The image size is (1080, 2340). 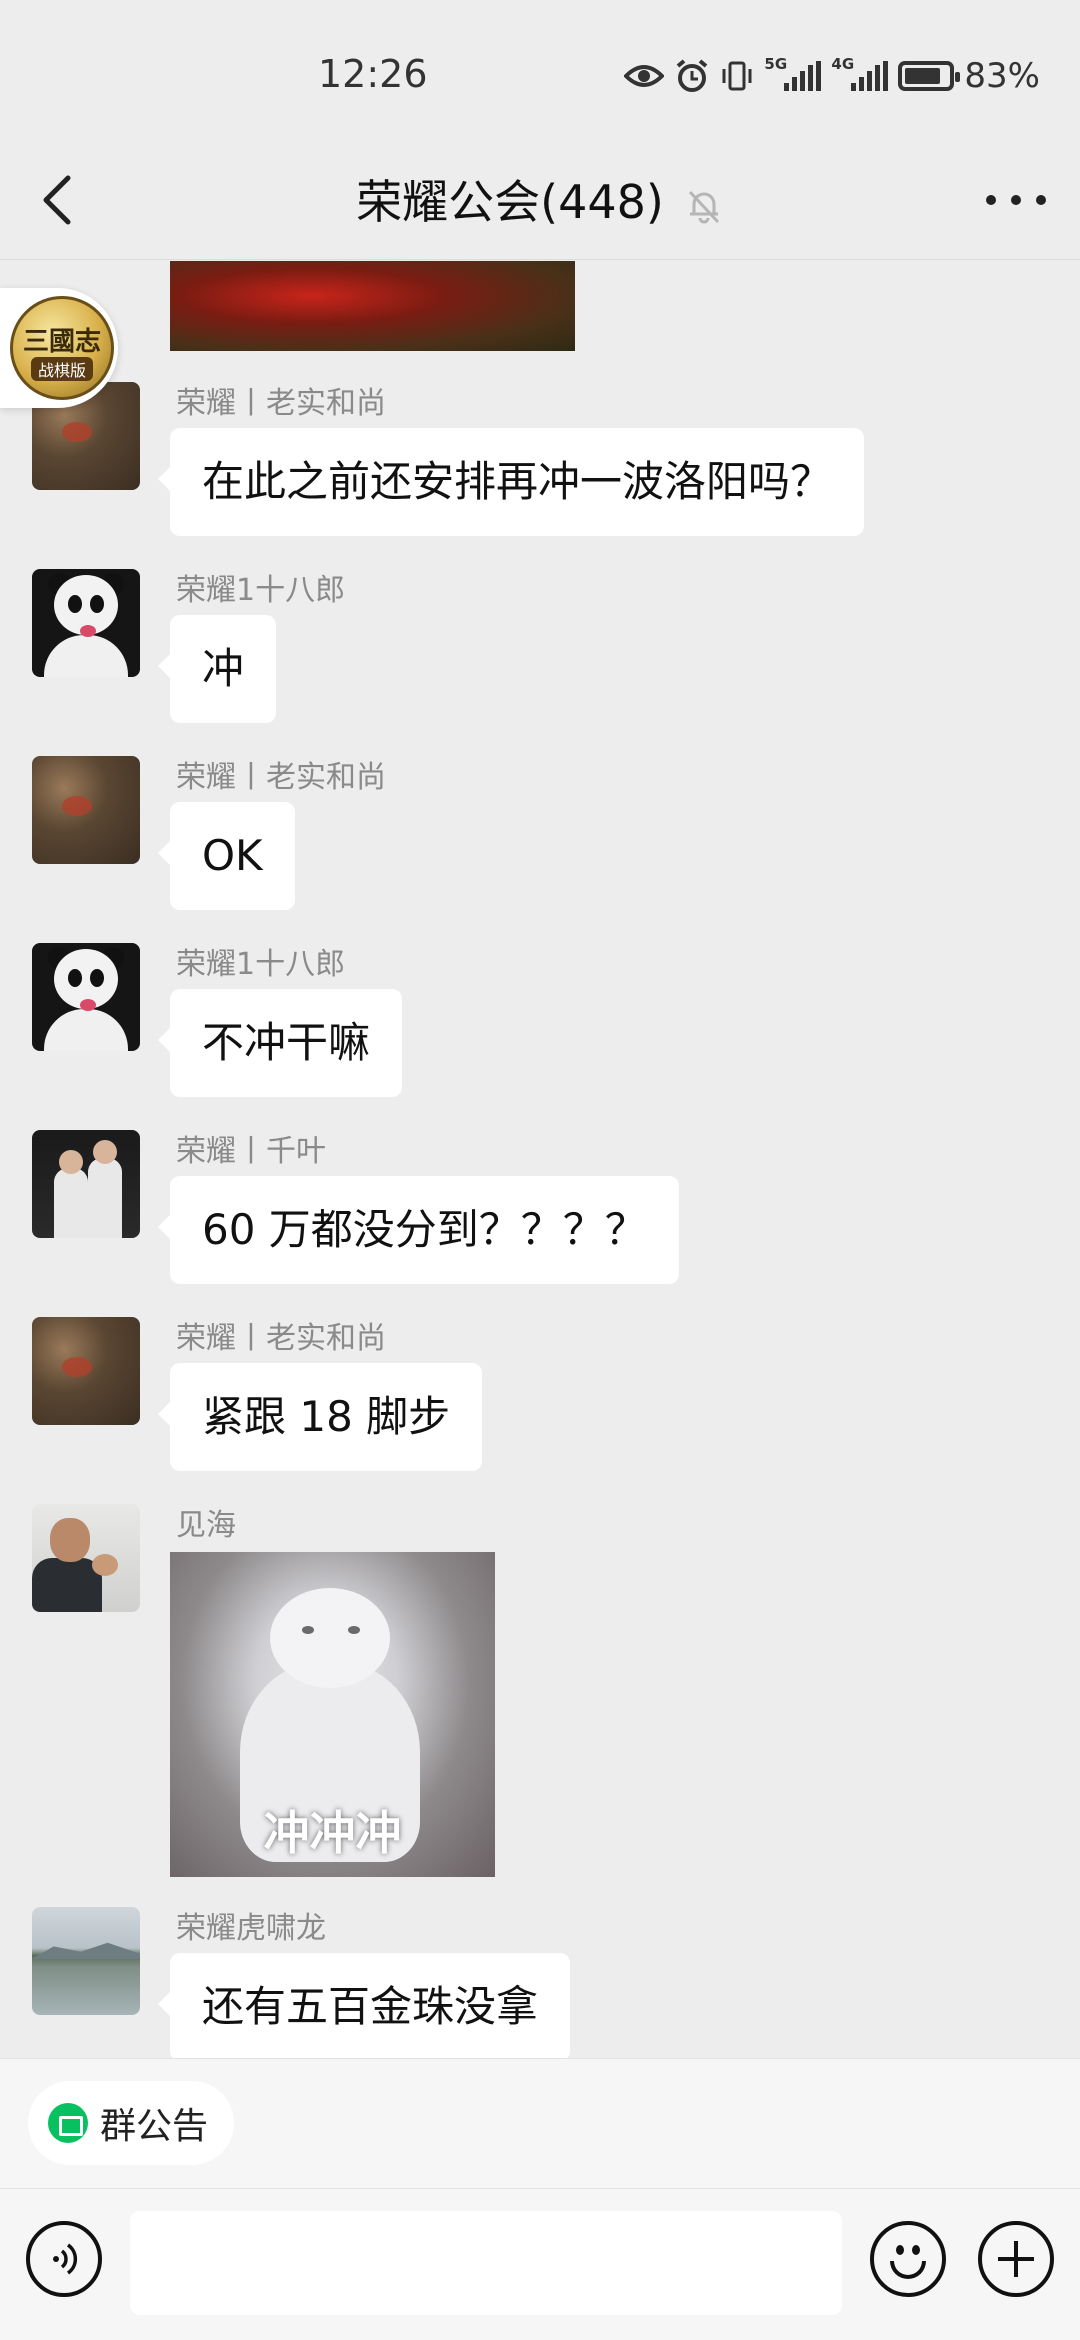 What do you see at coordinates (843, 64) in the screenshot?
I see `signal2-label: 4G` at bounding box center [843, 64].